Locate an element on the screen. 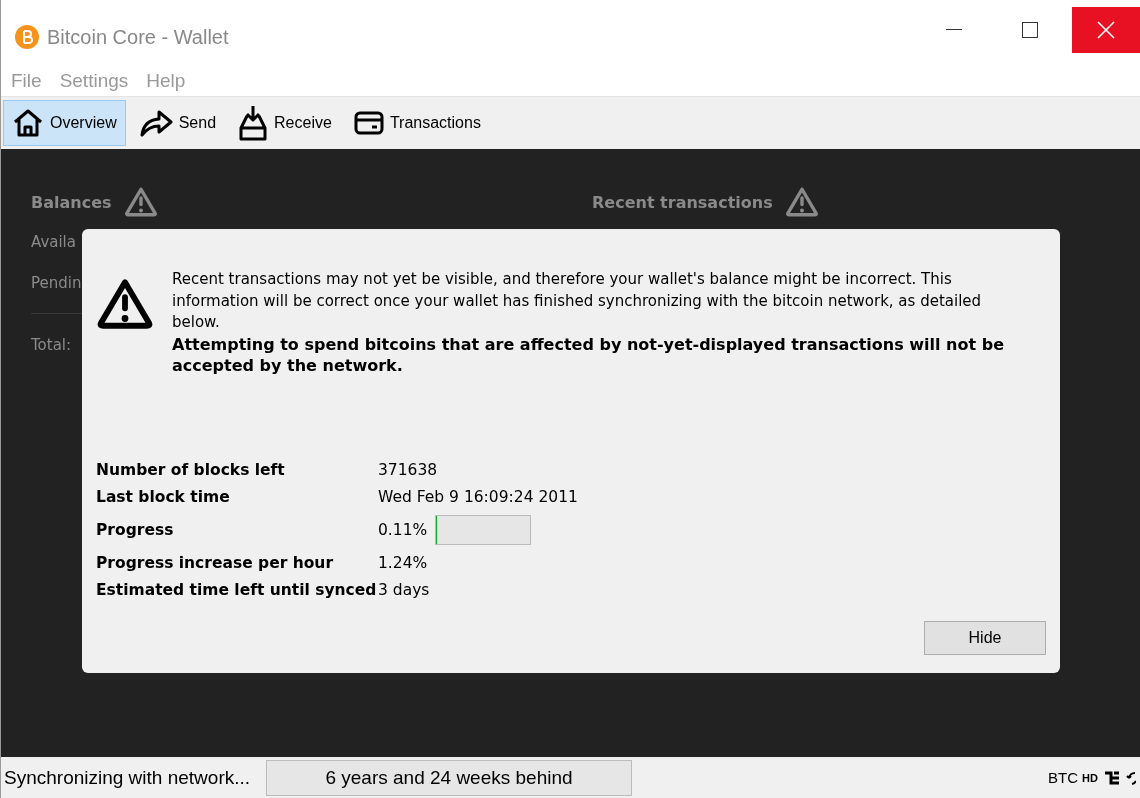  field-value: 0.11% is located at coordinates (403, 529).